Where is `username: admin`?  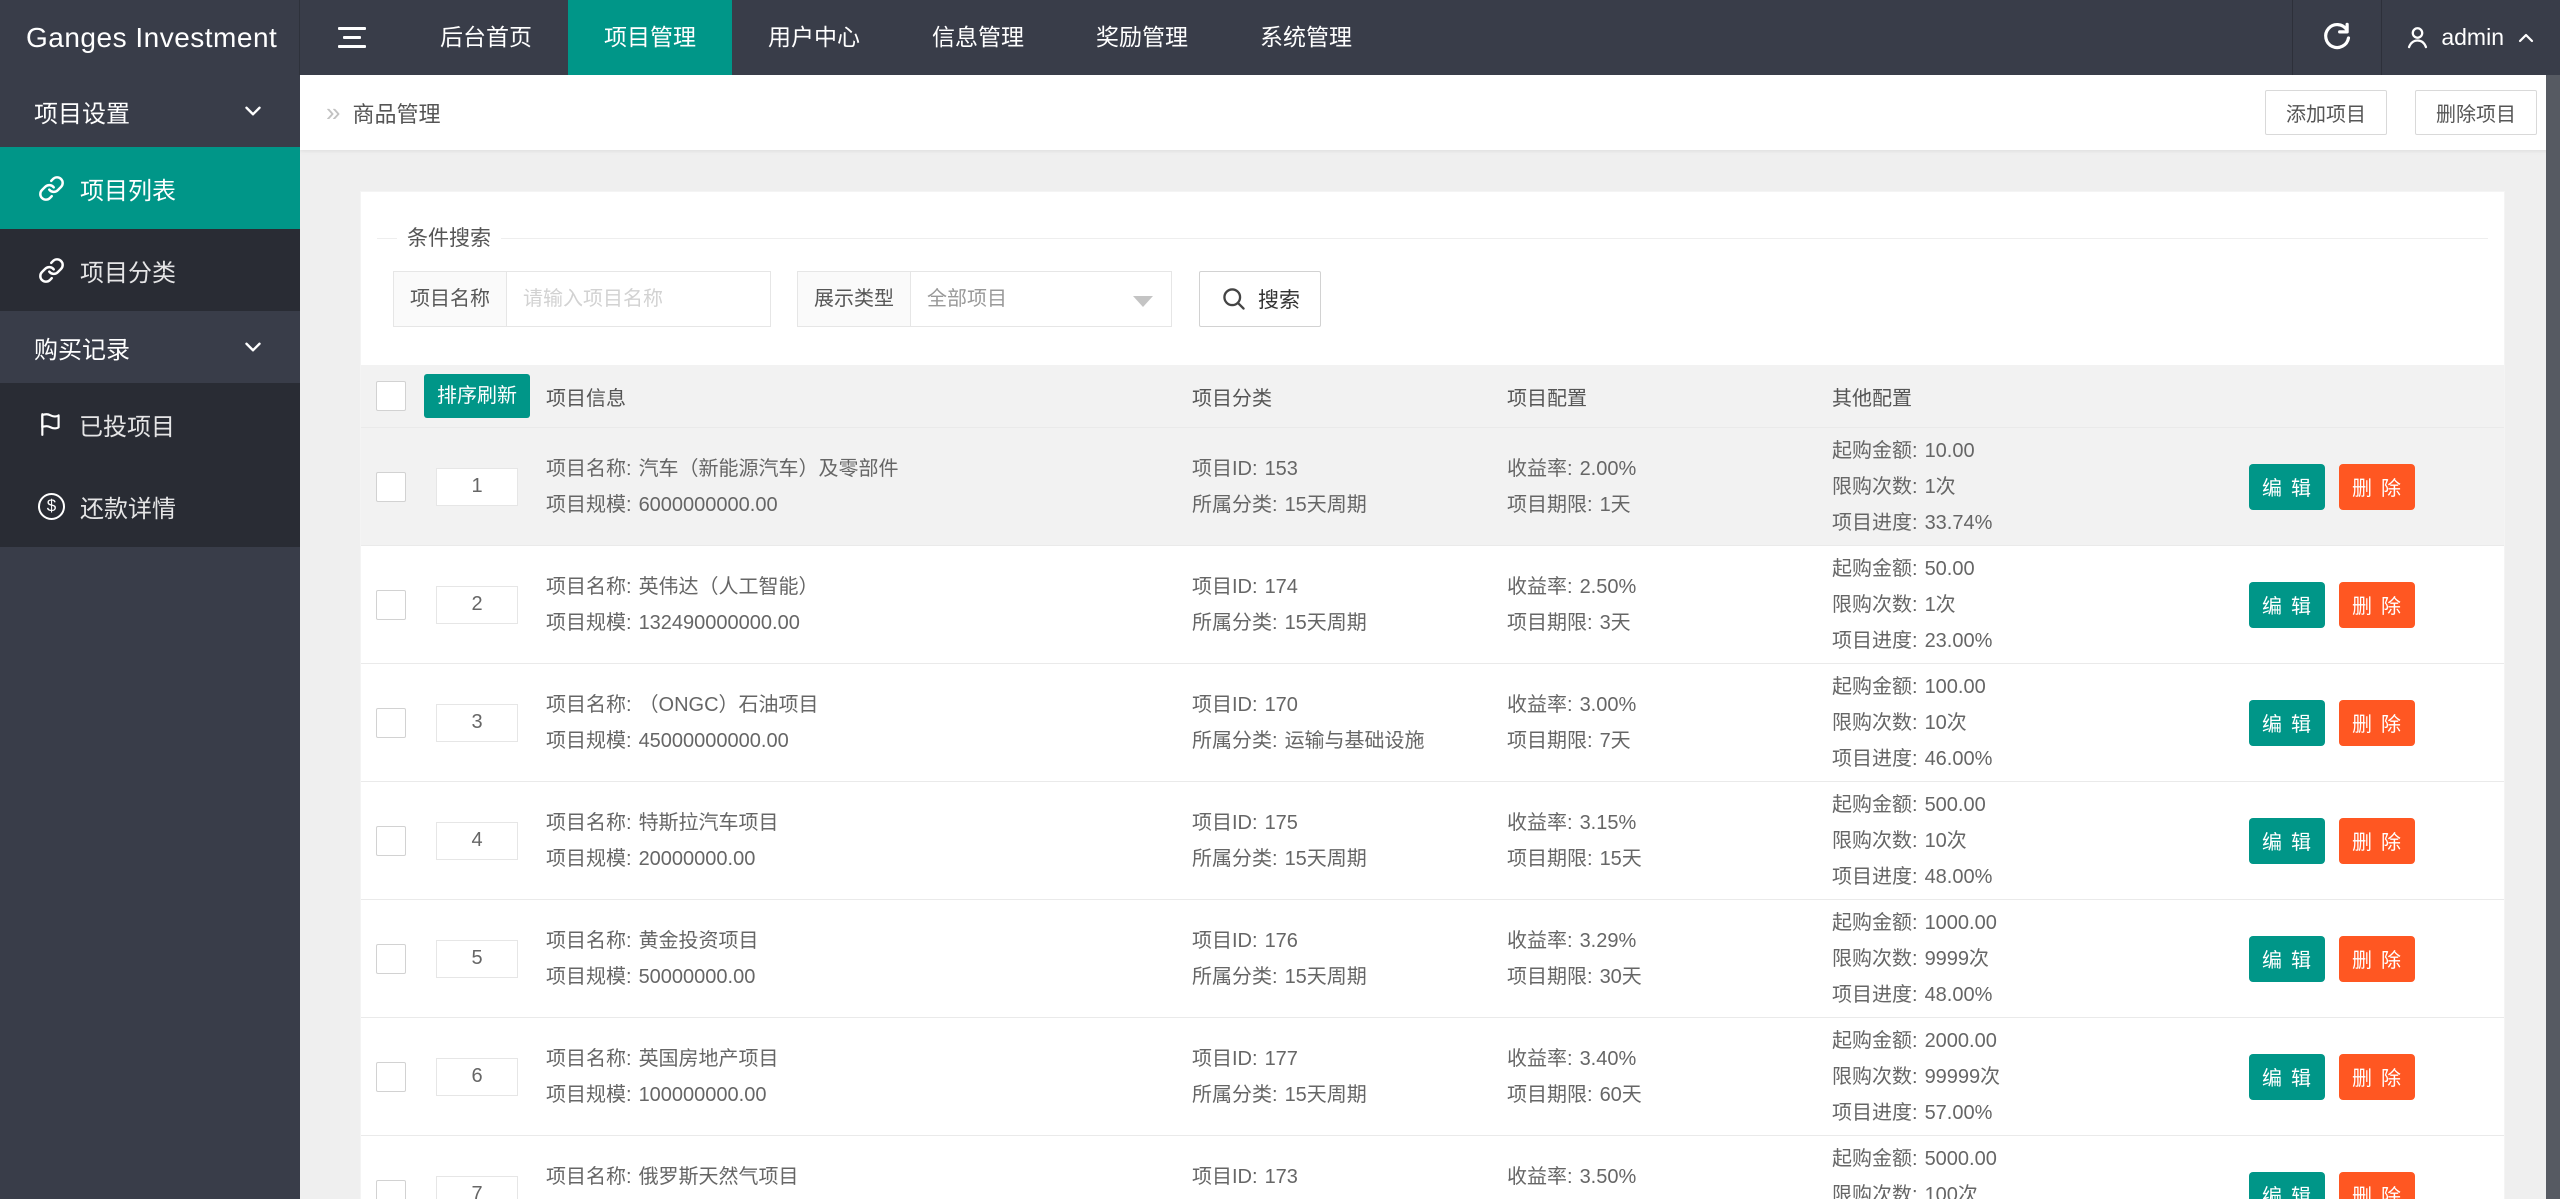 username: admin is located at coordinates (2472, 37).